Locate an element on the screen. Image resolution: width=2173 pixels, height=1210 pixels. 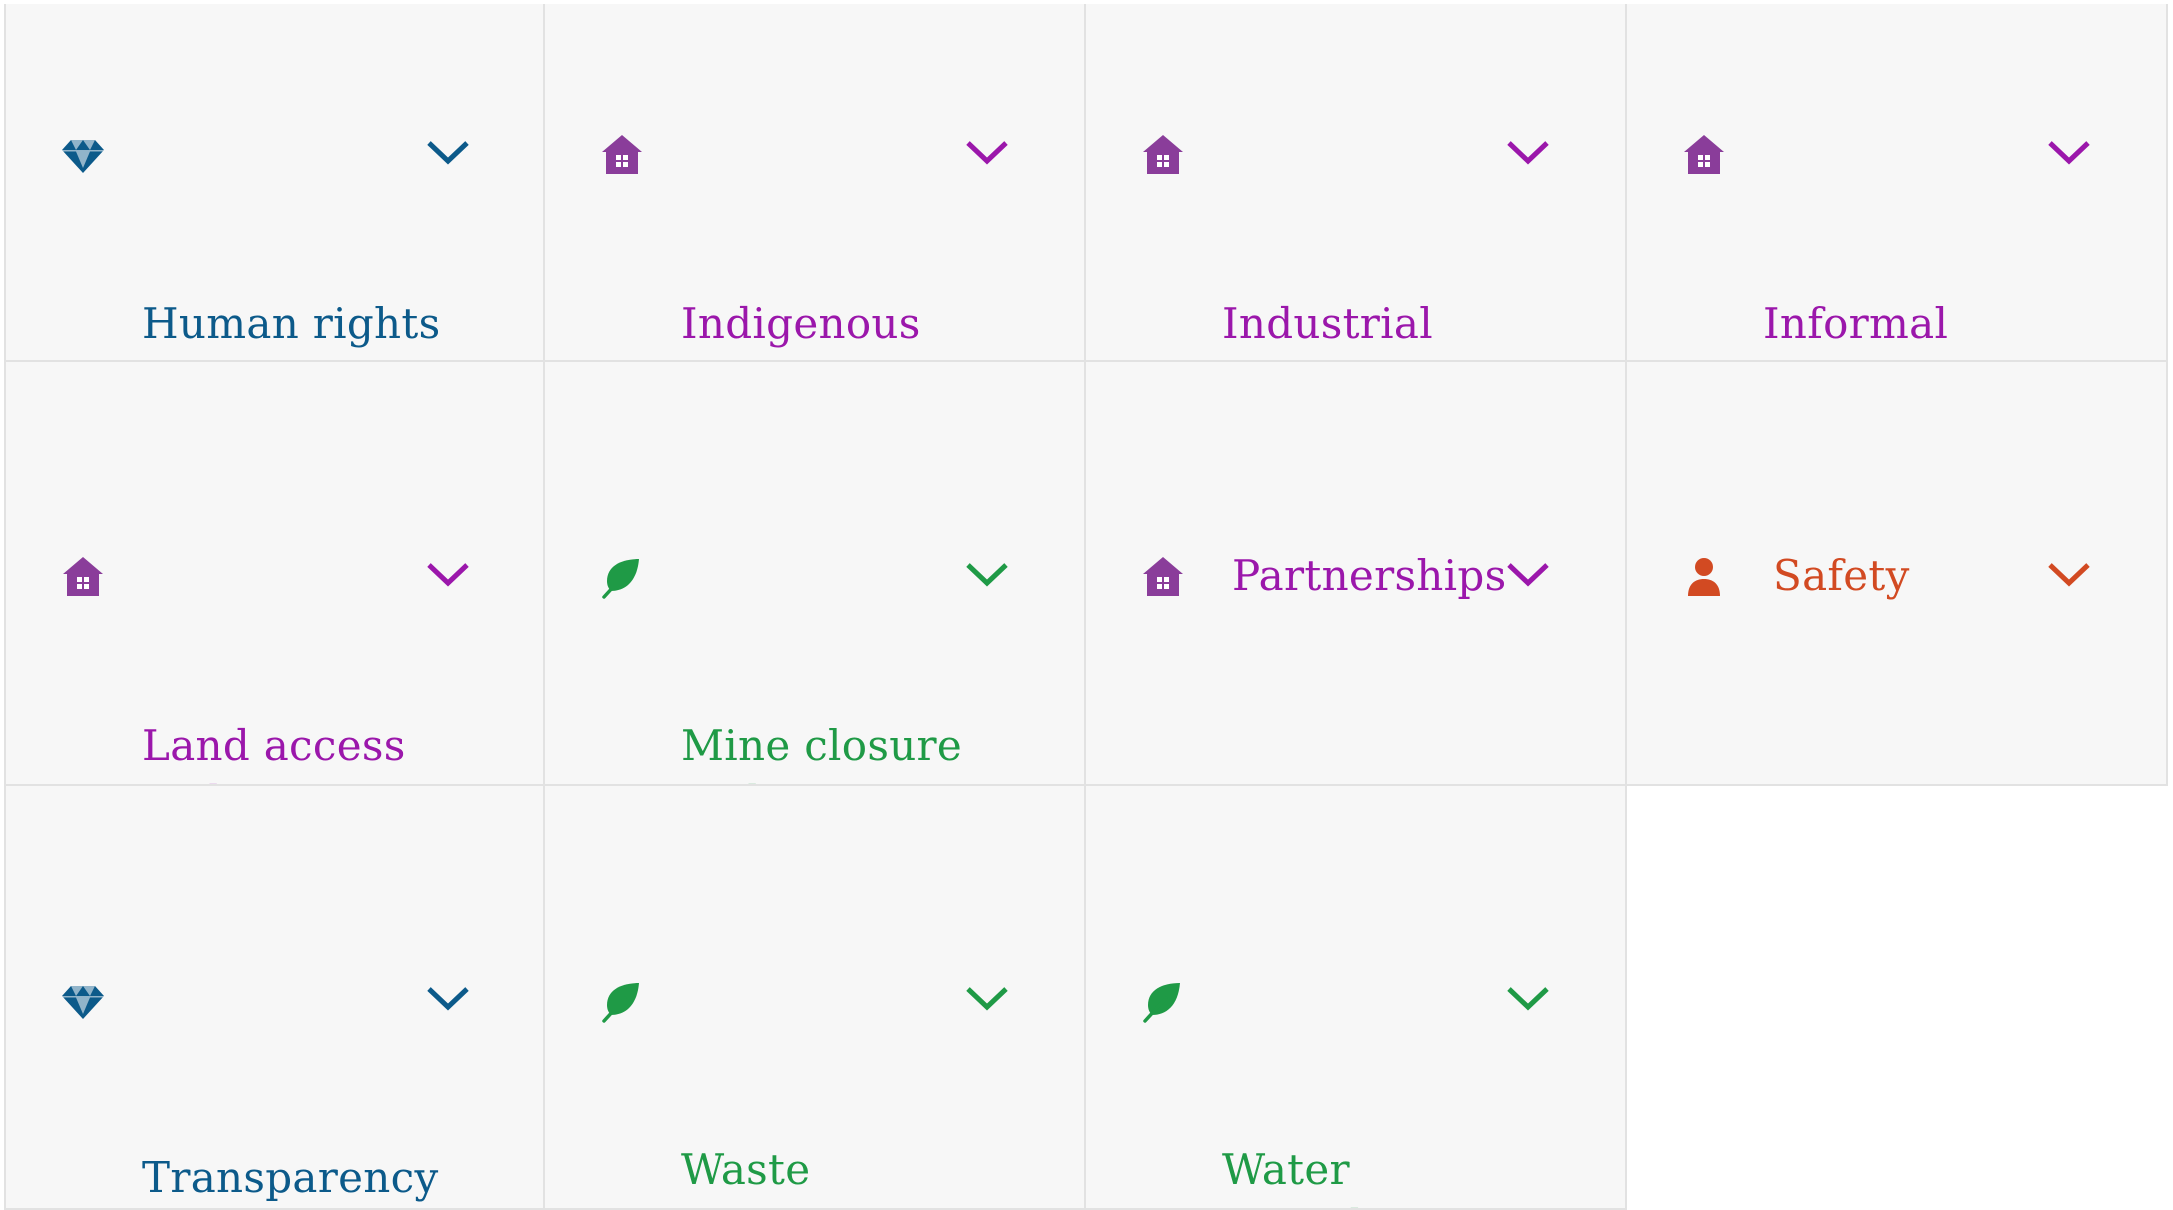
topic-tile-partnerships: Partnerships is located at coordinates (1356, 574).